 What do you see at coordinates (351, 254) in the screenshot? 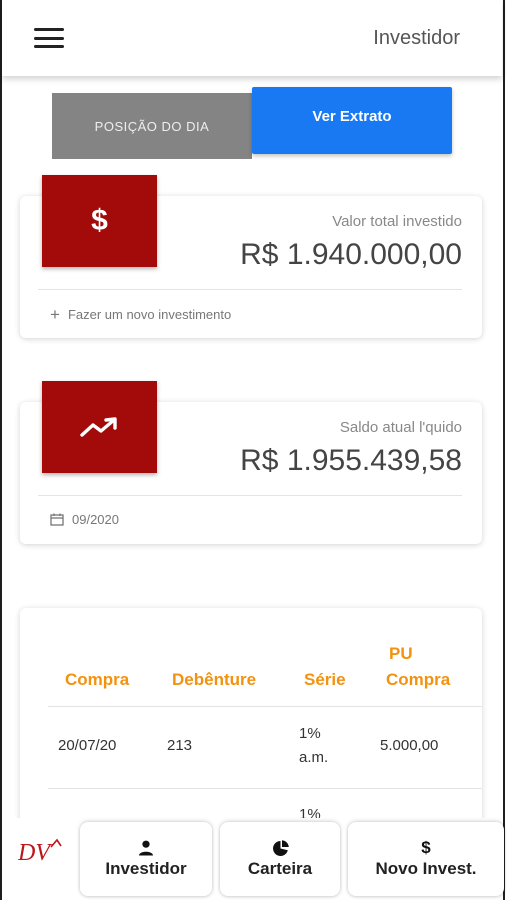
I see `card-value: R$ 1.940.000,00` at bounding box center [351, 254].